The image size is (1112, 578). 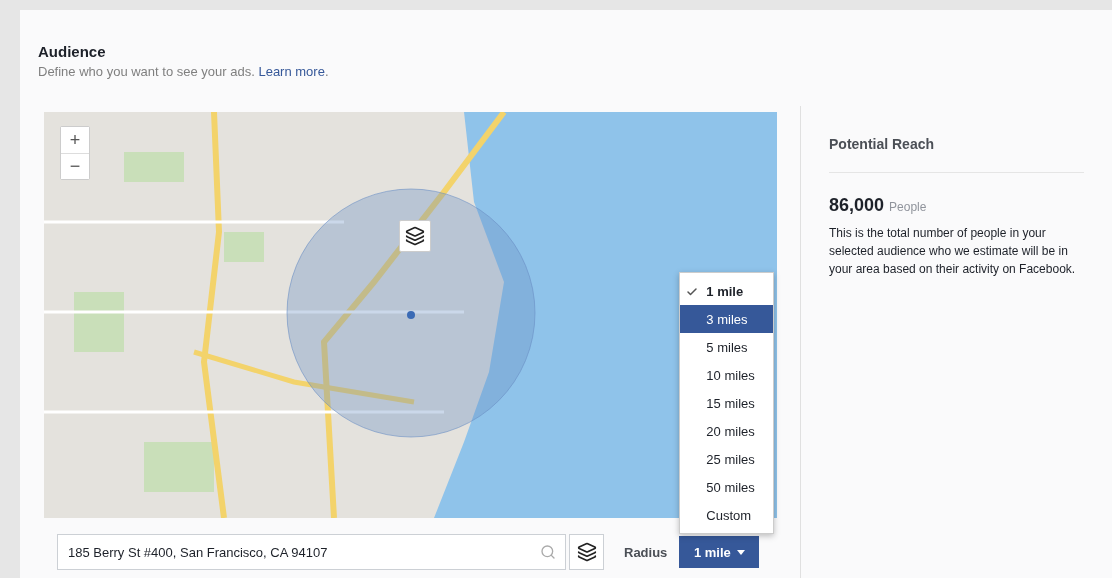 I want to click on radius-label: Radius, so click(x=646, y=552).